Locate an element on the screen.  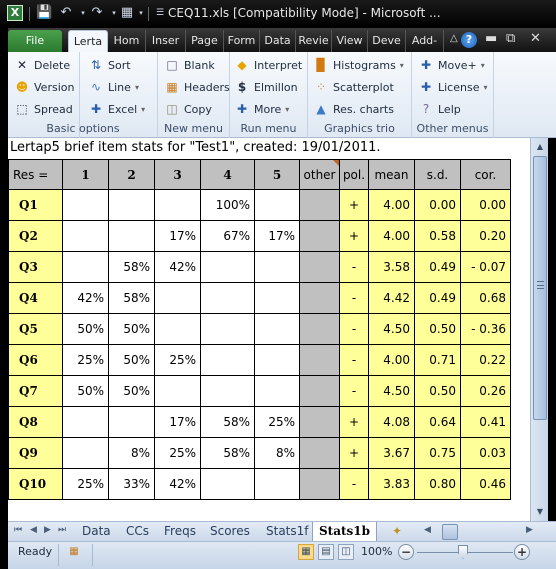
cell-mean: 4.08 is located at coordinates (391, 422).